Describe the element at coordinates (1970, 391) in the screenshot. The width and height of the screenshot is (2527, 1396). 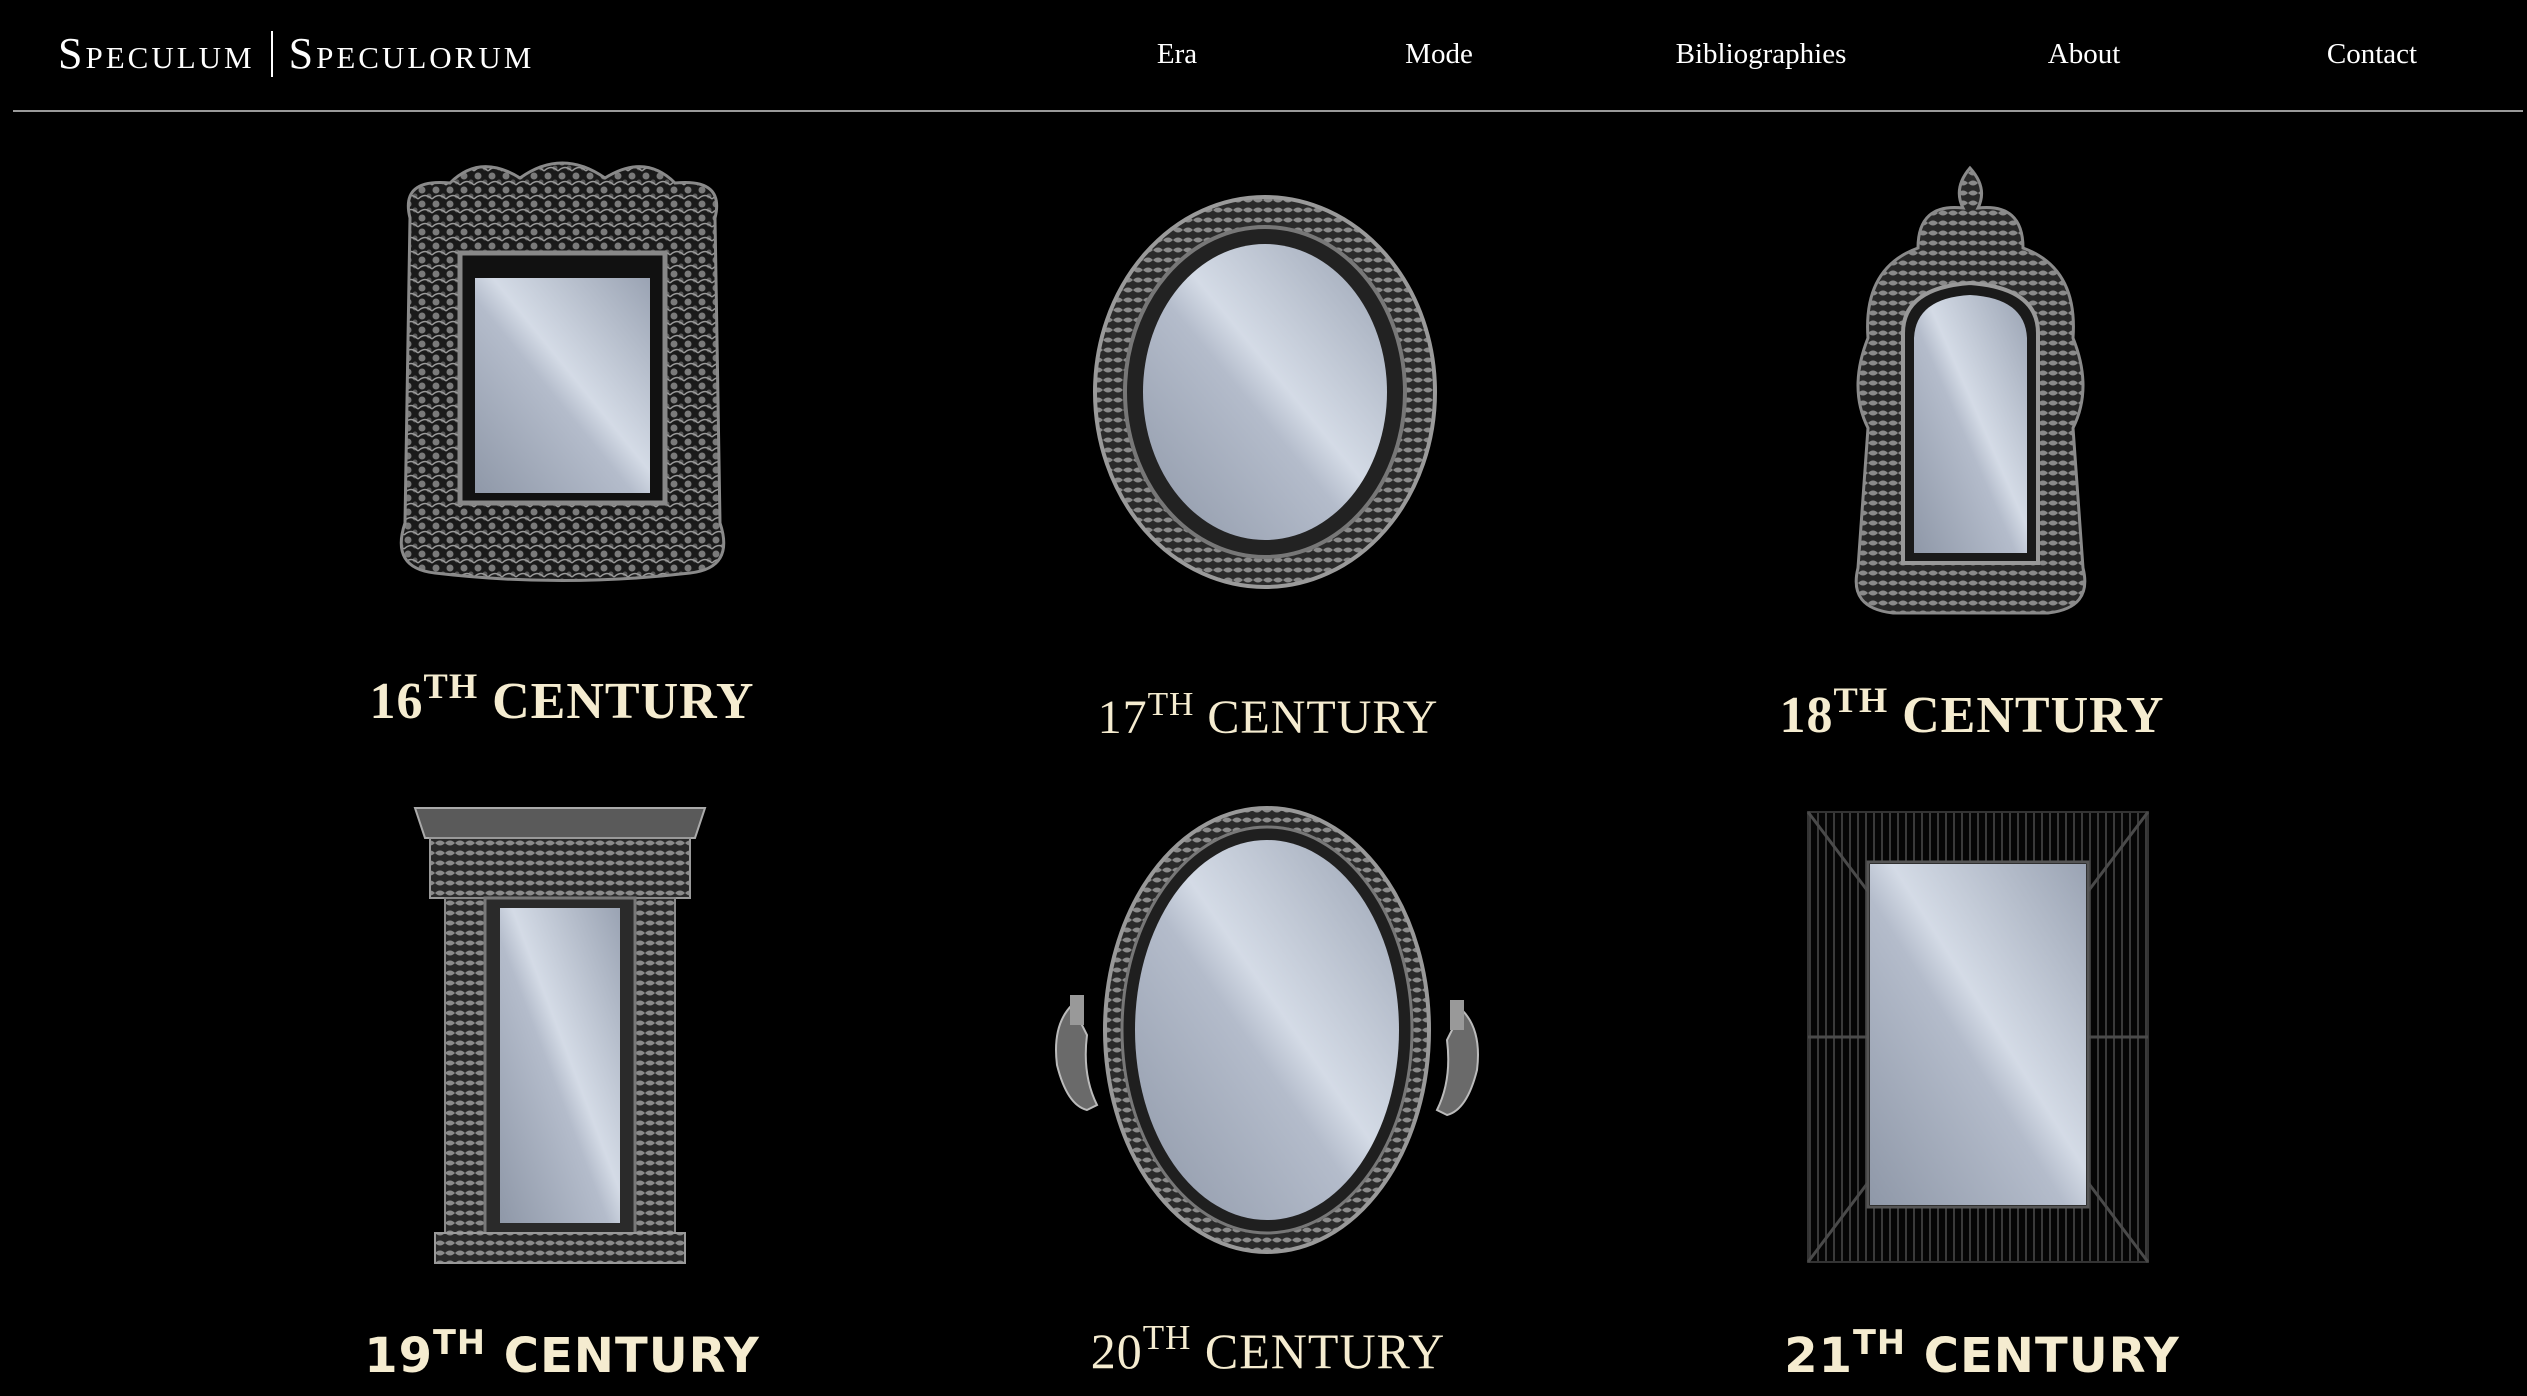
I see `rococo-arched-mirror-image` at that location.